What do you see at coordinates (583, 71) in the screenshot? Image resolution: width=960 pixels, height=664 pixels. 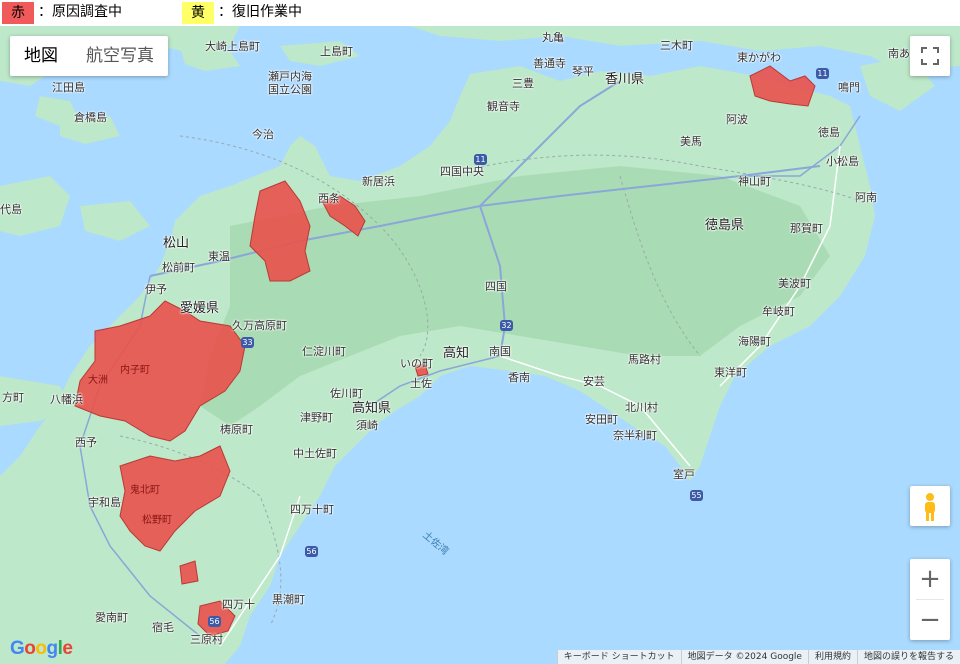 I see `label-kotohira: 琴平` at bounding box center [583, 71].